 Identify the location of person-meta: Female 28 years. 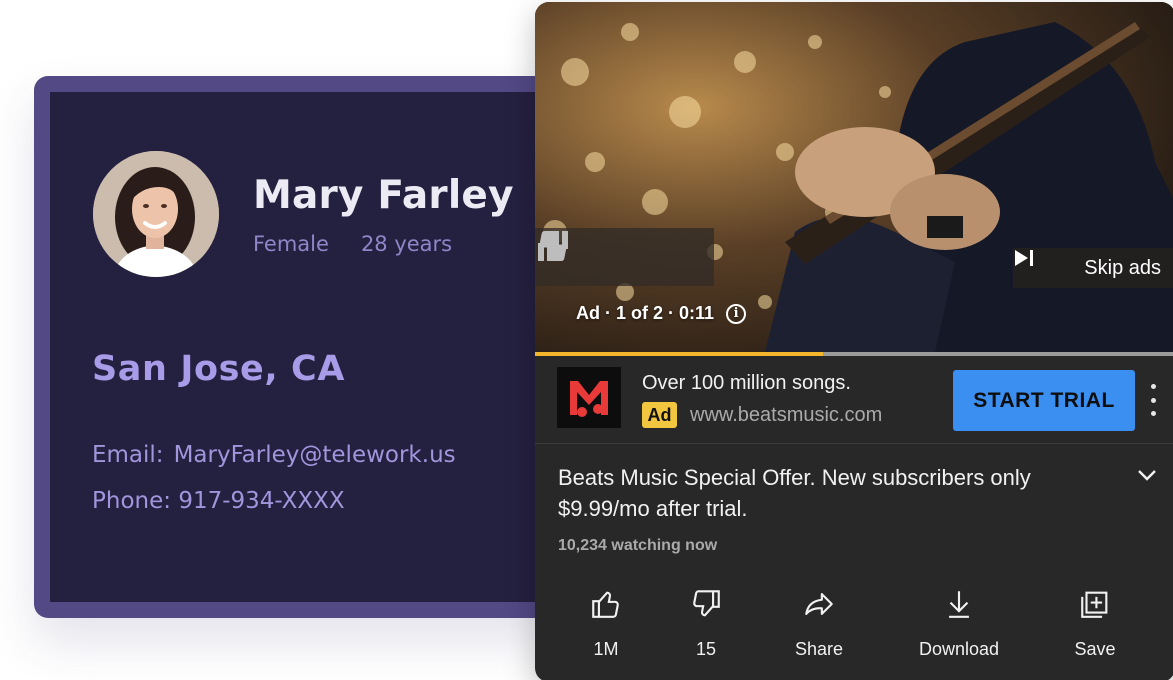
(352, 244).